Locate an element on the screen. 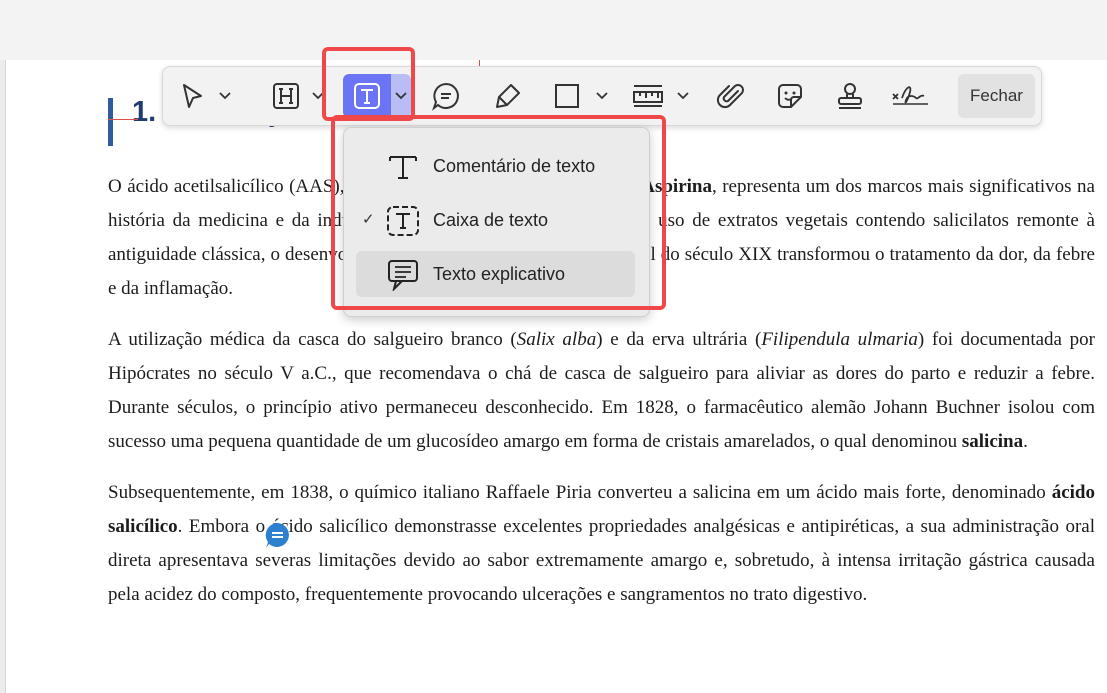 The width and height of the screenshot is (1107, 693). highlight-box-text-tool is located at coordinates (368, 84).